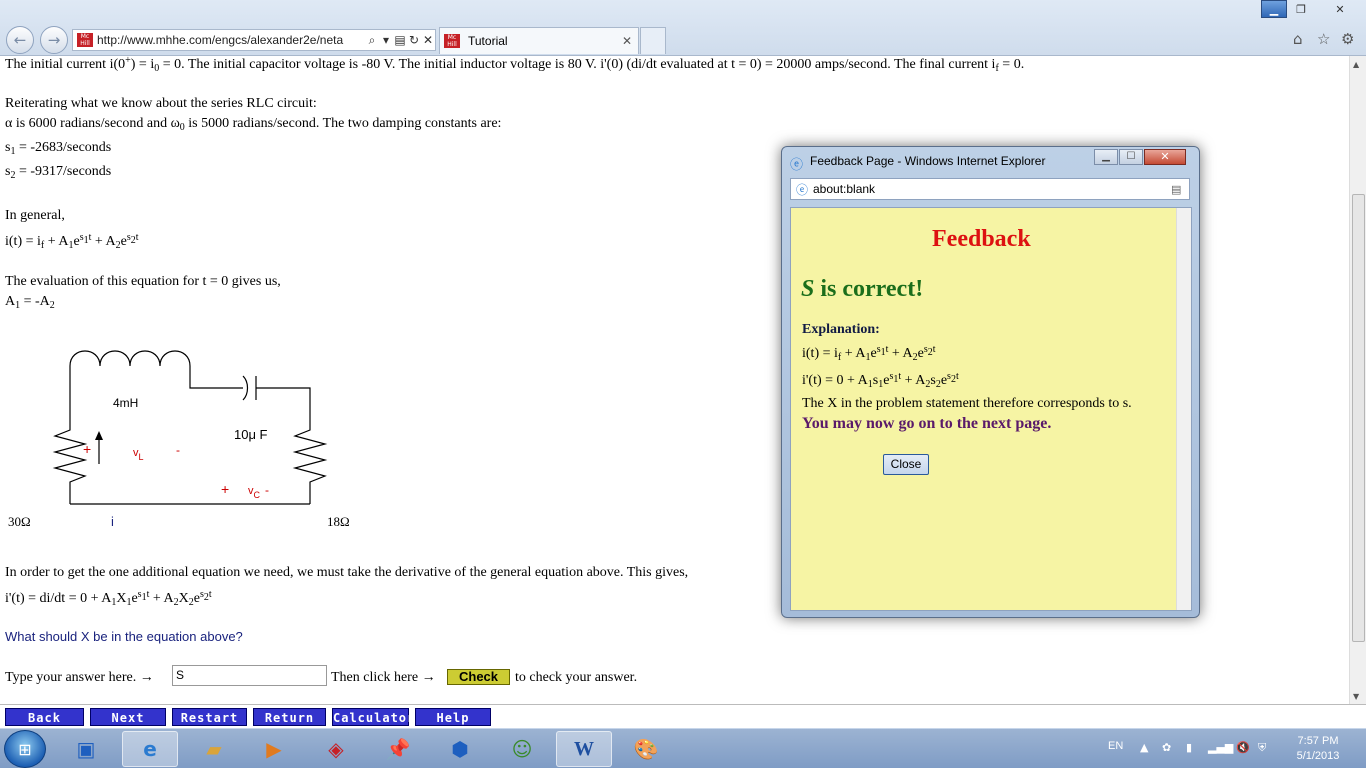 This screenshot has height=768, width=1366. What do you see at coordinates (539, 40) in the screenshot?
I see `tab-tutorial: Mc Hill Tutorial ✕` at bounding box center [539, 40].